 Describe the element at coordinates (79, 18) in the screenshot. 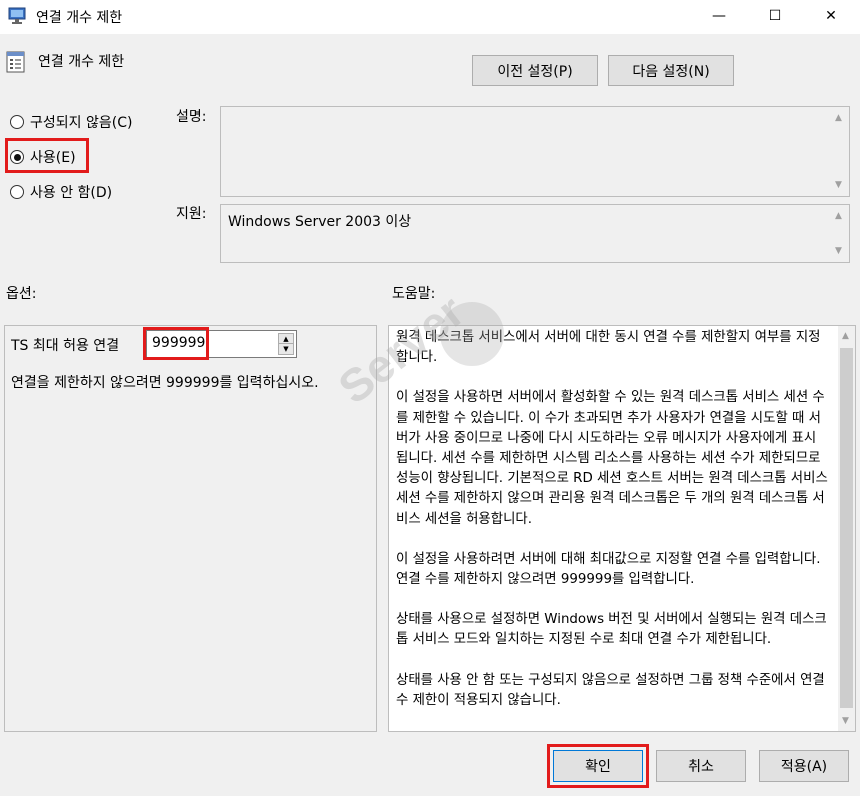

I see `window-title: 연결 개수 제한` at that location.